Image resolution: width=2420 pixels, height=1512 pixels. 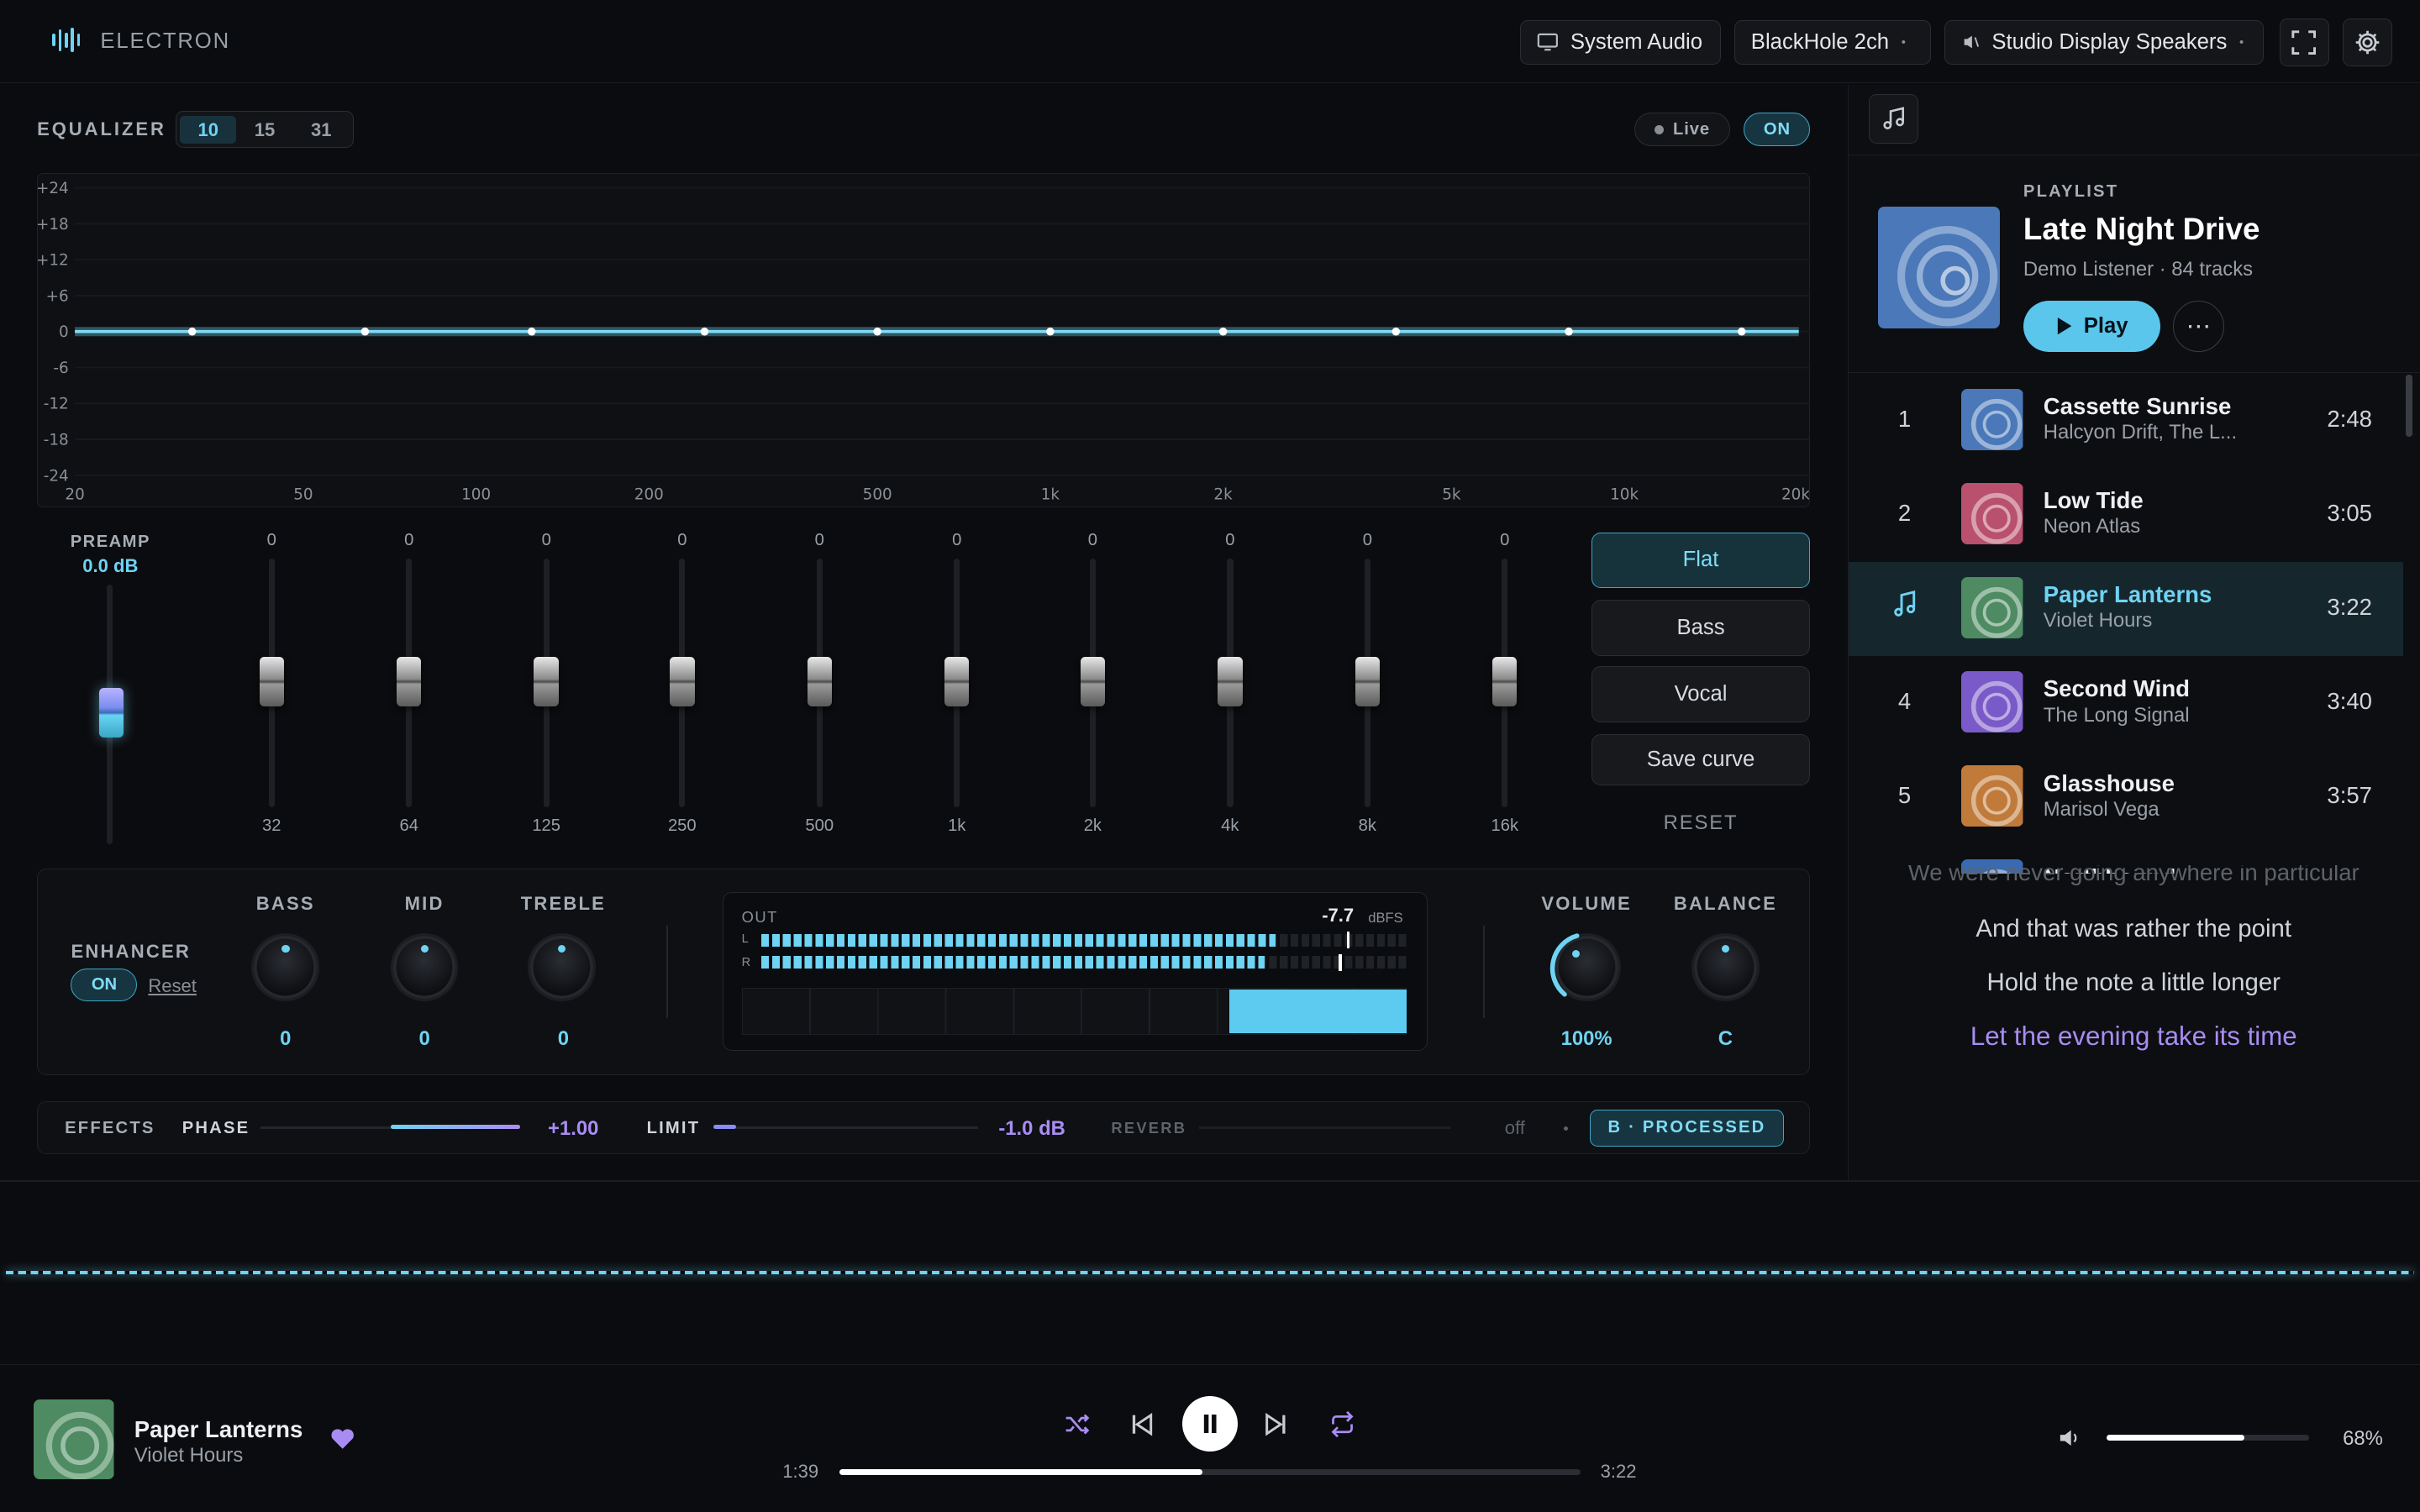 I want to click on progress-bar, so click(x=1210, y=1471).